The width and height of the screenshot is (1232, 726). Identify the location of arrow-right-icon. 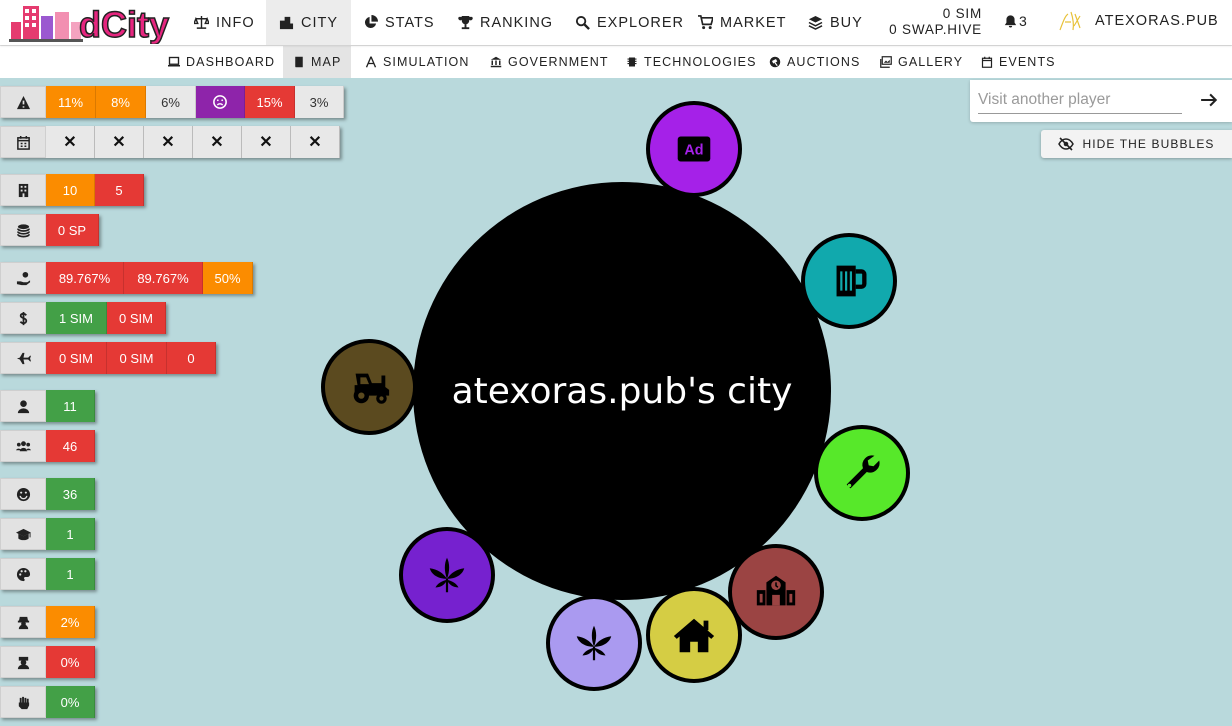
(1209, 100).